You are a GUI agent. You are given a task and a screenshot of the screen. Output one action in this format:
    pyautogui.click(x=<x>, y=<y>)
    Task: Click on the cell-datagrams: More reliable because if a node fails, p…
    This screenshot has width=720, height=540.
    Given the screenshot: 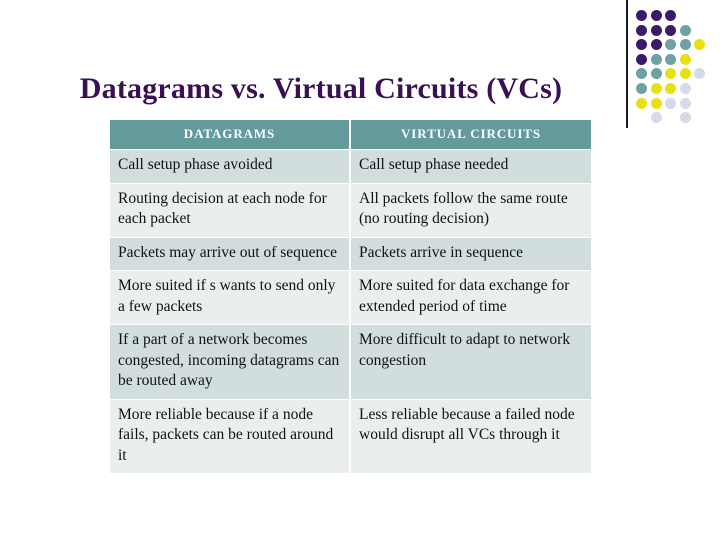 What is the action you would take?
    pyautogui.click(x=229, y=436)
    